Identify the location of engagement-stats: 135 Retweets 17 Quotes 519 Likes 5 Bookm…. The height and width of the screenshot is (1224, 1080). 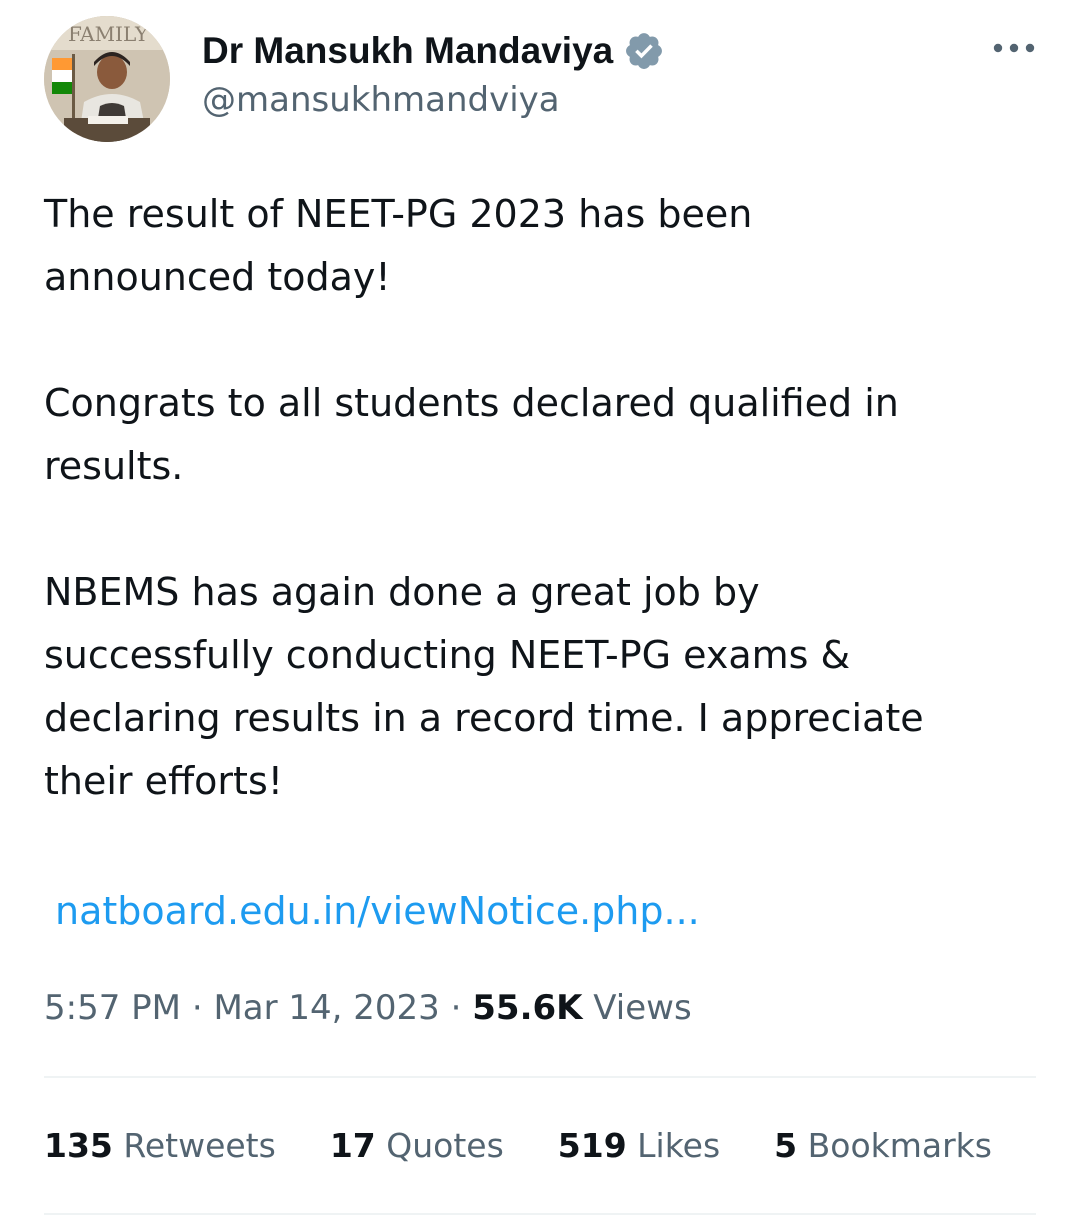
(518, 1146).